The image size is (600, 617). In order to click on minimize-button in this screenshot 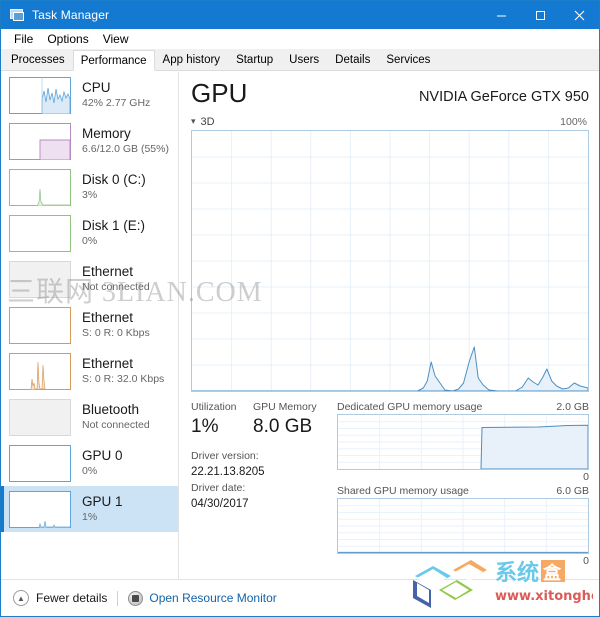, I will do `click(501, 15)`.